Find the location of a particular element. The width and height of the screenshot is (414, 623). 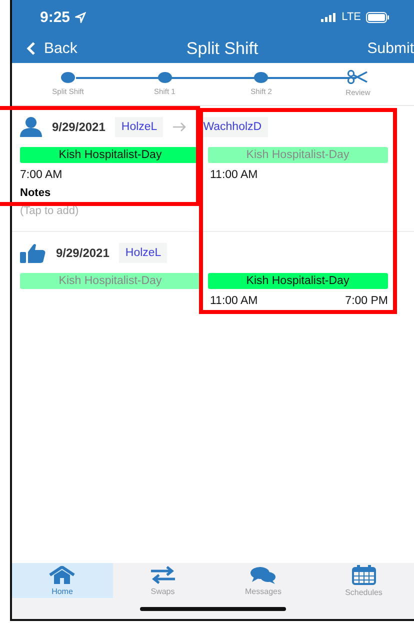

battery-icon is located at coordinates (378, 17).